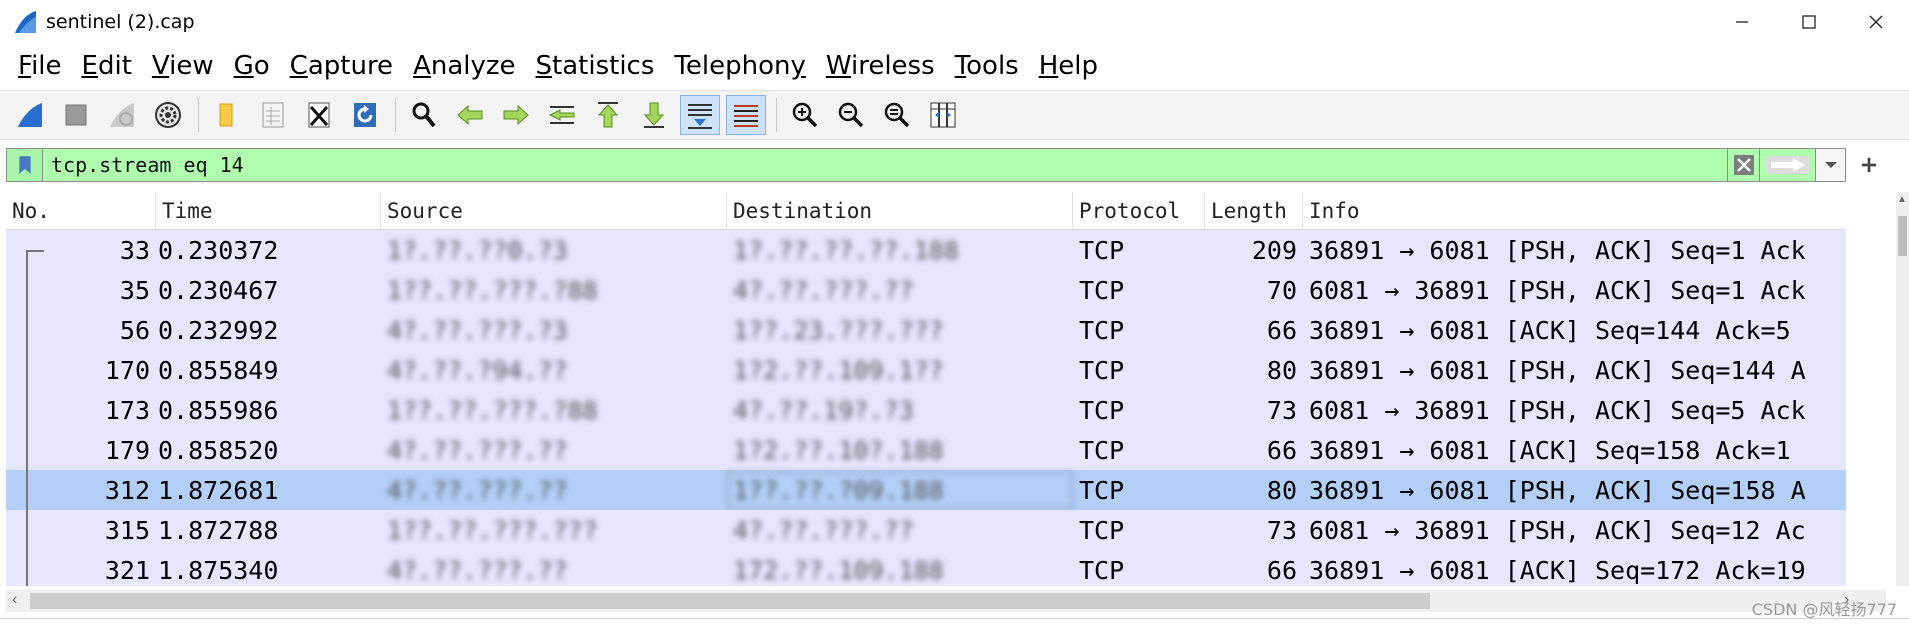  I want to click on menu-statistics: Statistics, so click(595, 66).